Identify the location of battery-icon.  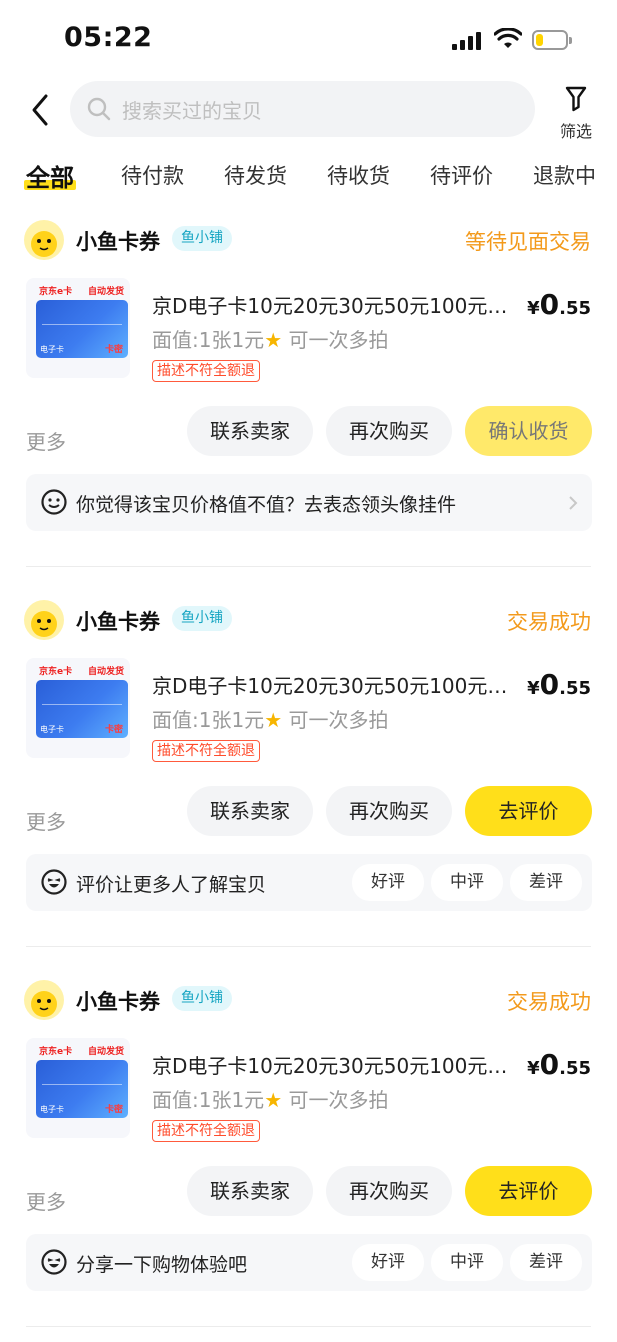
(552, 40).